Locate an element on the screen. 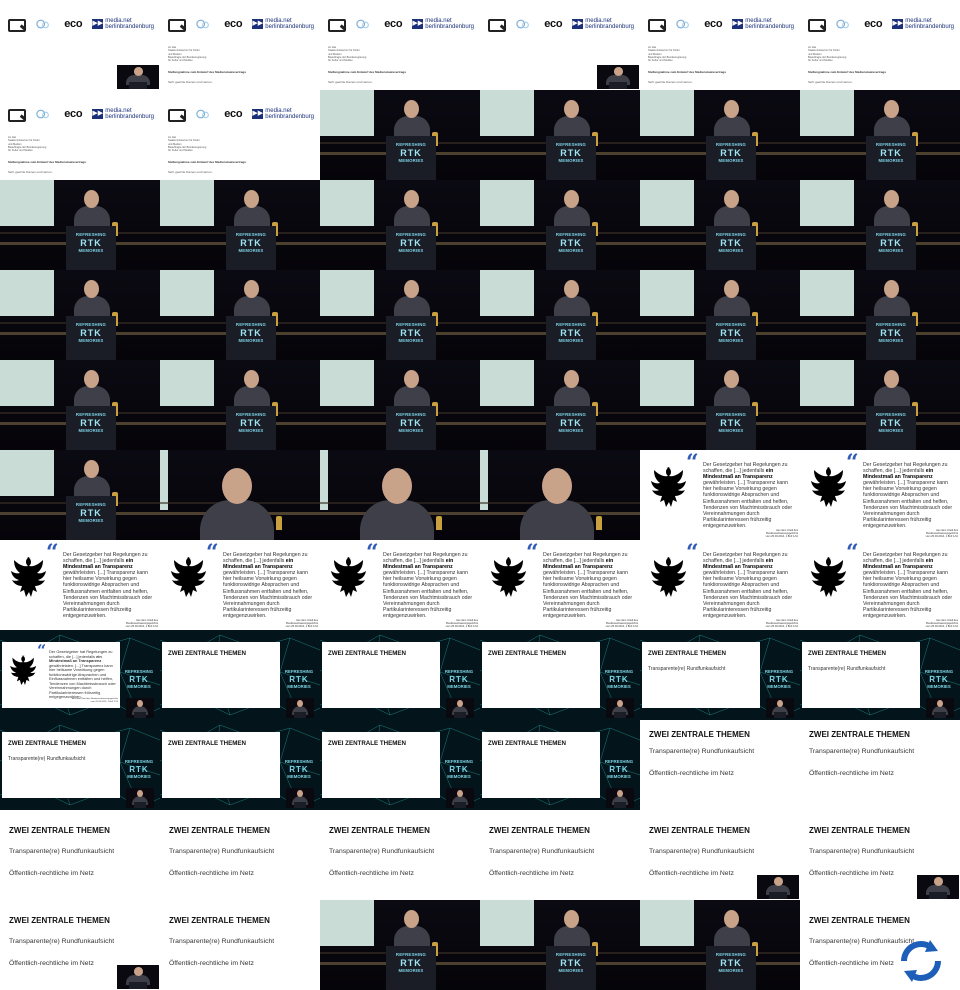 Image resolution: width=960 pixels, height=990 pixels. device-logo-icon is located at coordinates (338, 24).